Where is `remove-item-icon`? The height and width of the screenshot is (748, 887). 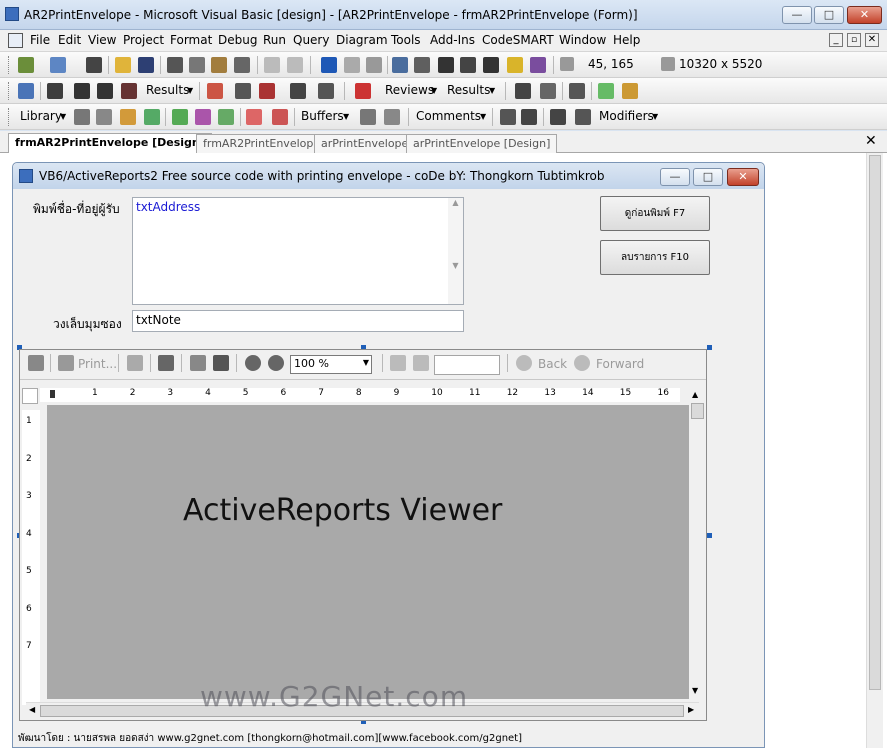
remove-item-icon is located at coordinates (243, 91).